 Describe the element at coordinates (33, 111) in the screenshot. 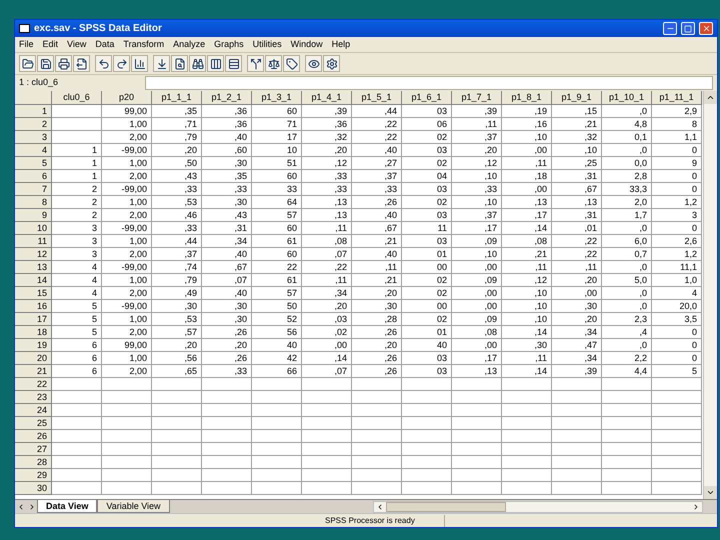

I see `row-header: 1` at that location.